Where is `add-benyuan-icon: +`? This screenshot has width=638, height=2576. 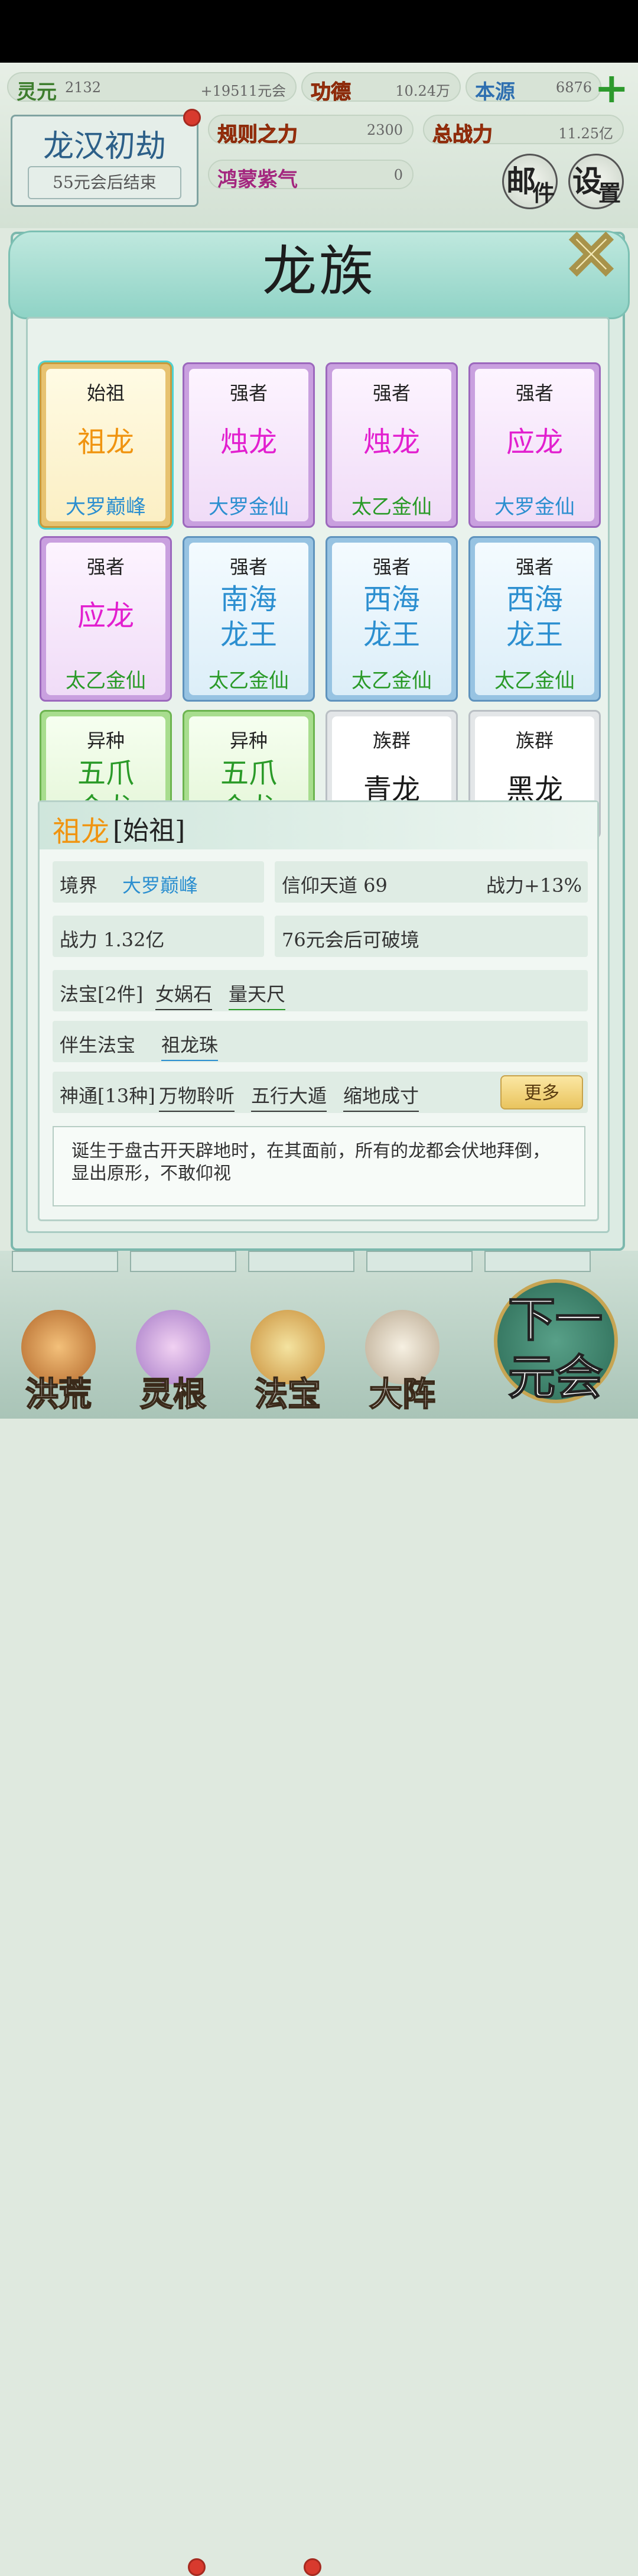 add-benyuan-icon: + is located at coordinates (611, 88).